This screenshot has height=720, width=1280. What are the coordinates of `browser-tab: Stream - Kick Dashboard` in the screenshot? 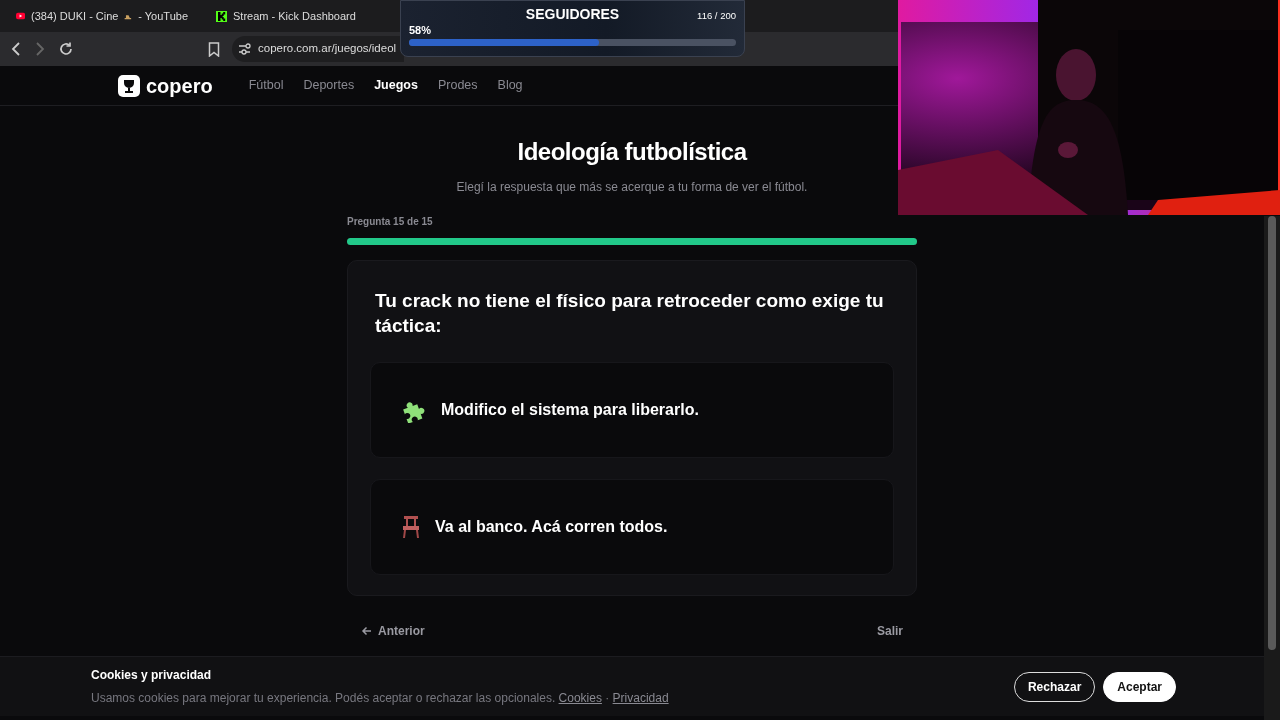 It's located at (302, 16).